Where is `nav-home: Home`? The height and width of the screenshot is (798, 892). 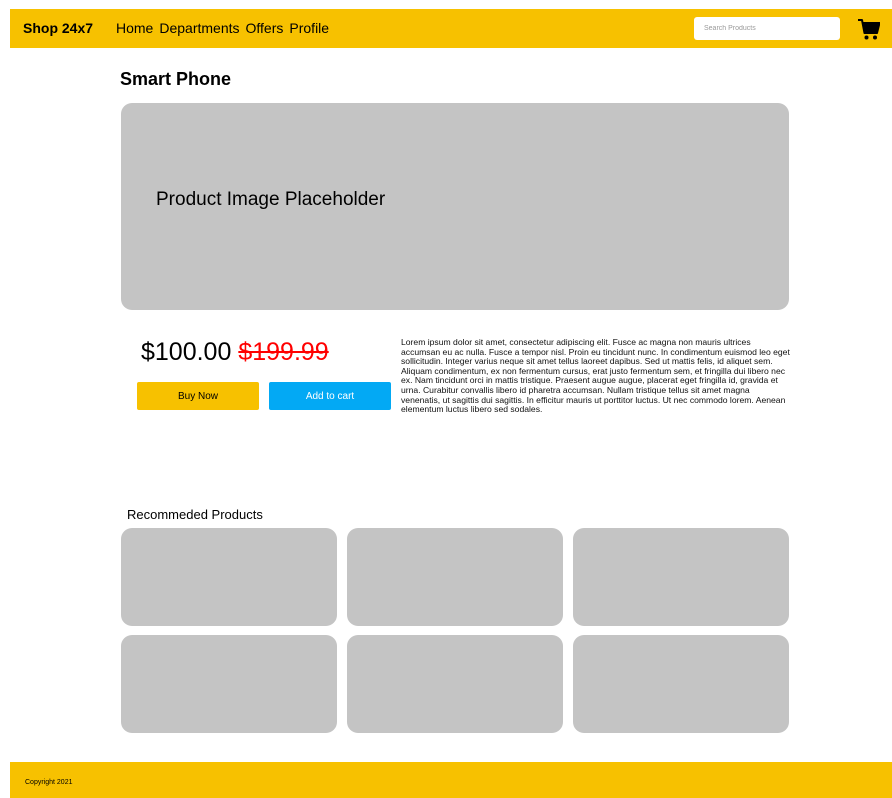
nav-home: Home is located at coordinates (134, 28).